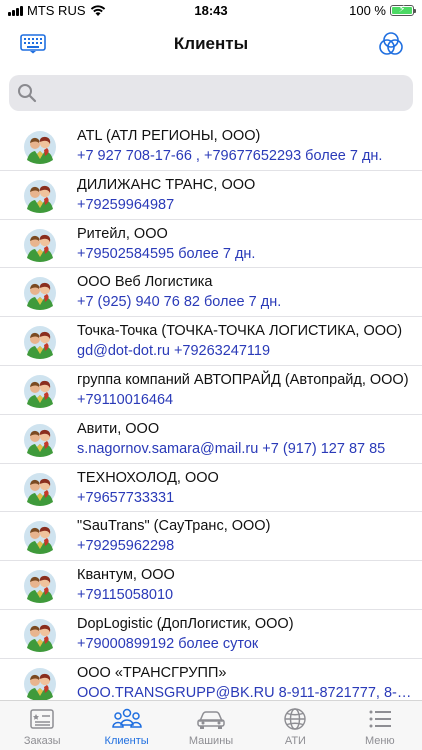 This screenshot has width=422, height=750. I want to click on clients-group-icon, so click(126, 718).